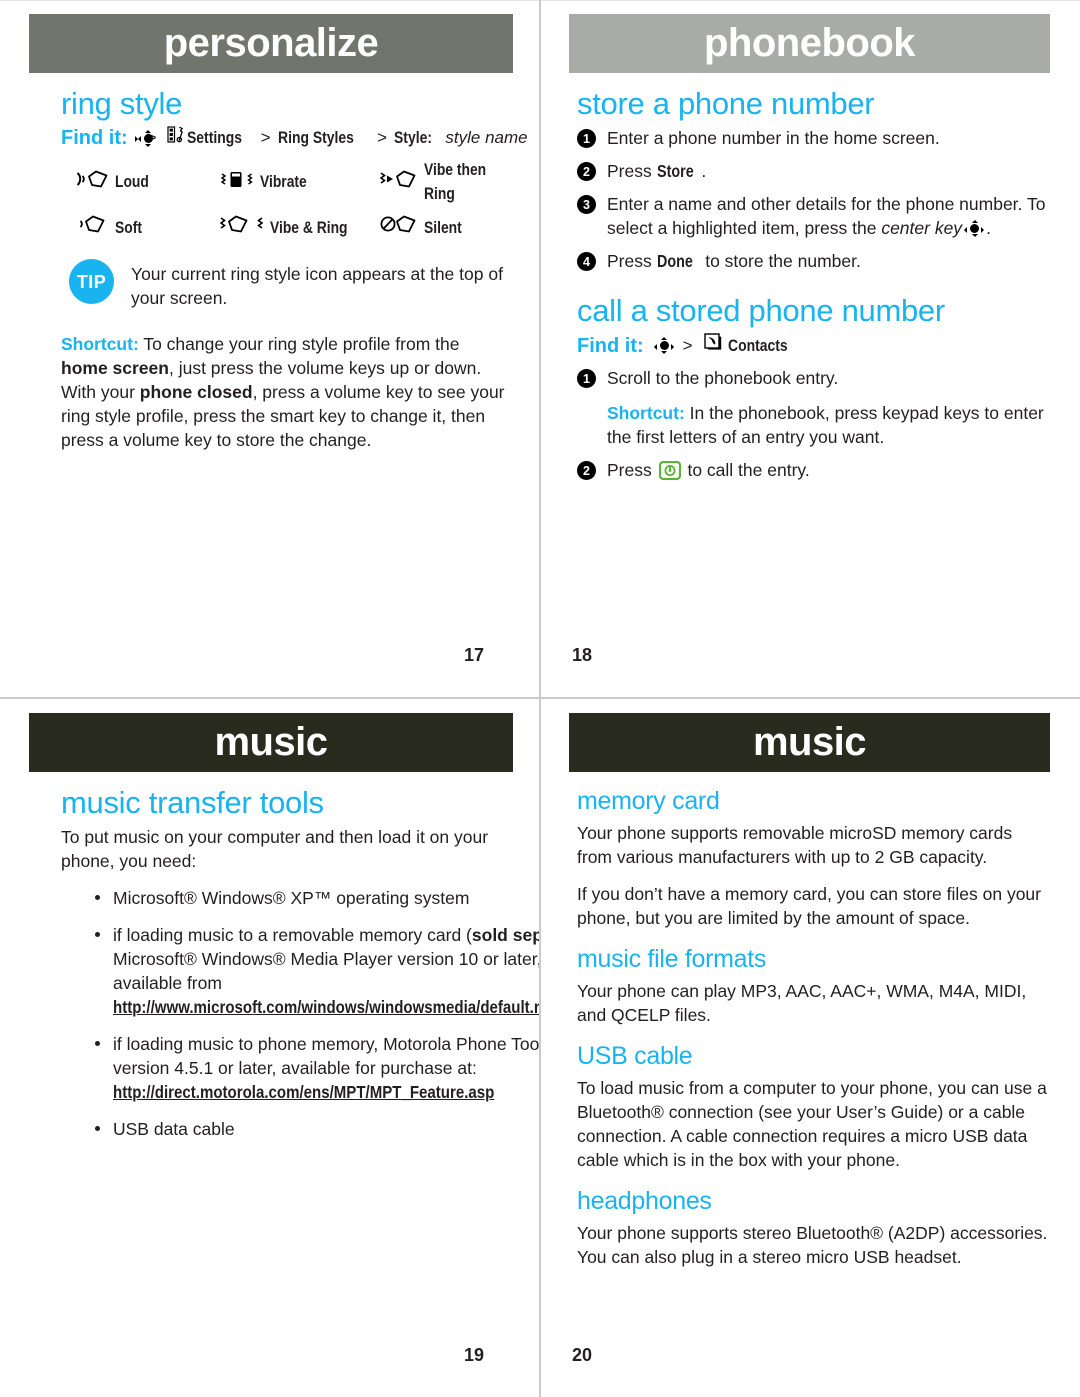 This screenshot has height=1397, width=1080. Describe the element at coordinates (988, 228) in the screenshot. I see `step-text-post: .` at that location.